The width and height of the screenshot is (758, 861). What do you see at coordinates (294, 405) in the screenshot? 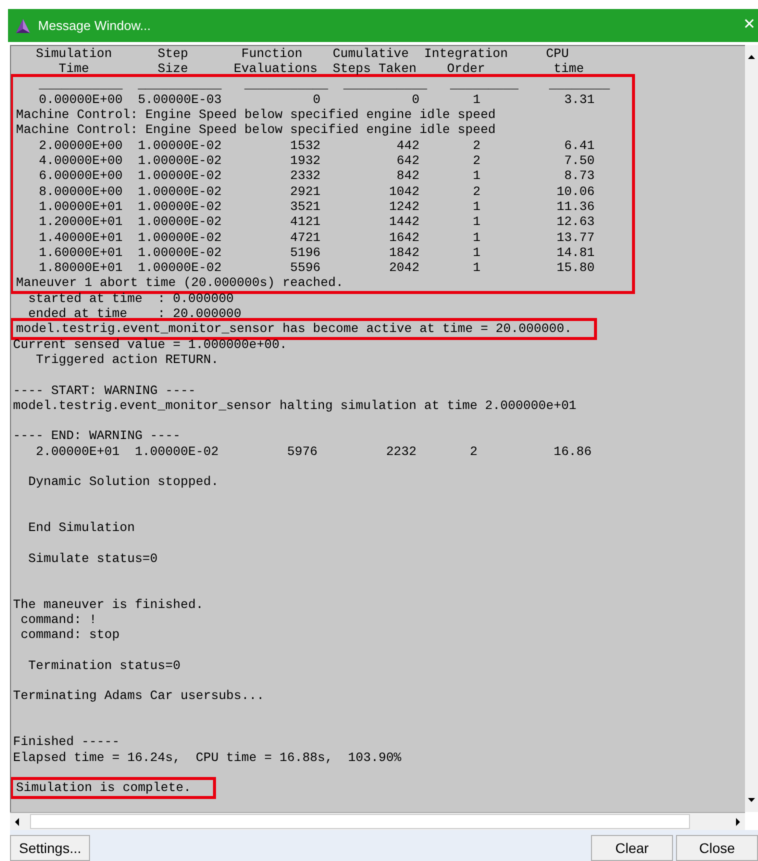
I see `log-line: model.testrig.event_monitor_sensor halting simulation at time 2.000000e+01` at bounding box center [294, 405].